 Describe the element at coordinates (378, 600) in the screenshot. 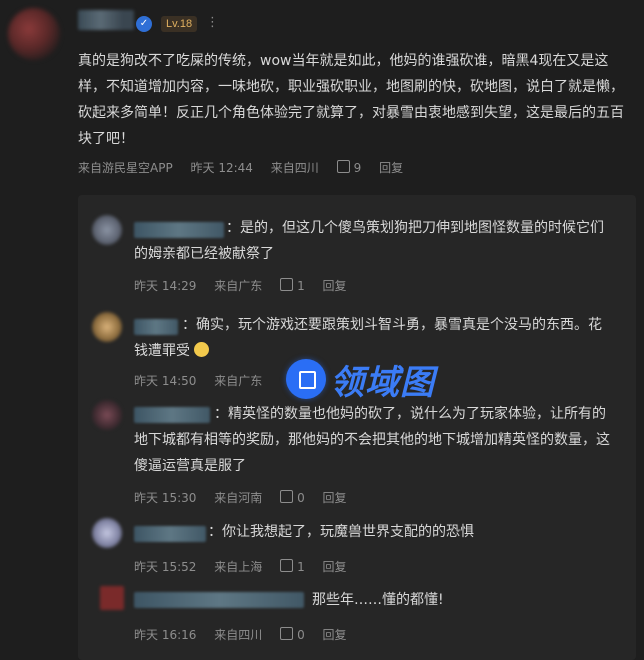

I see `reply-line: 那些年……懂的都懂!` at that location.